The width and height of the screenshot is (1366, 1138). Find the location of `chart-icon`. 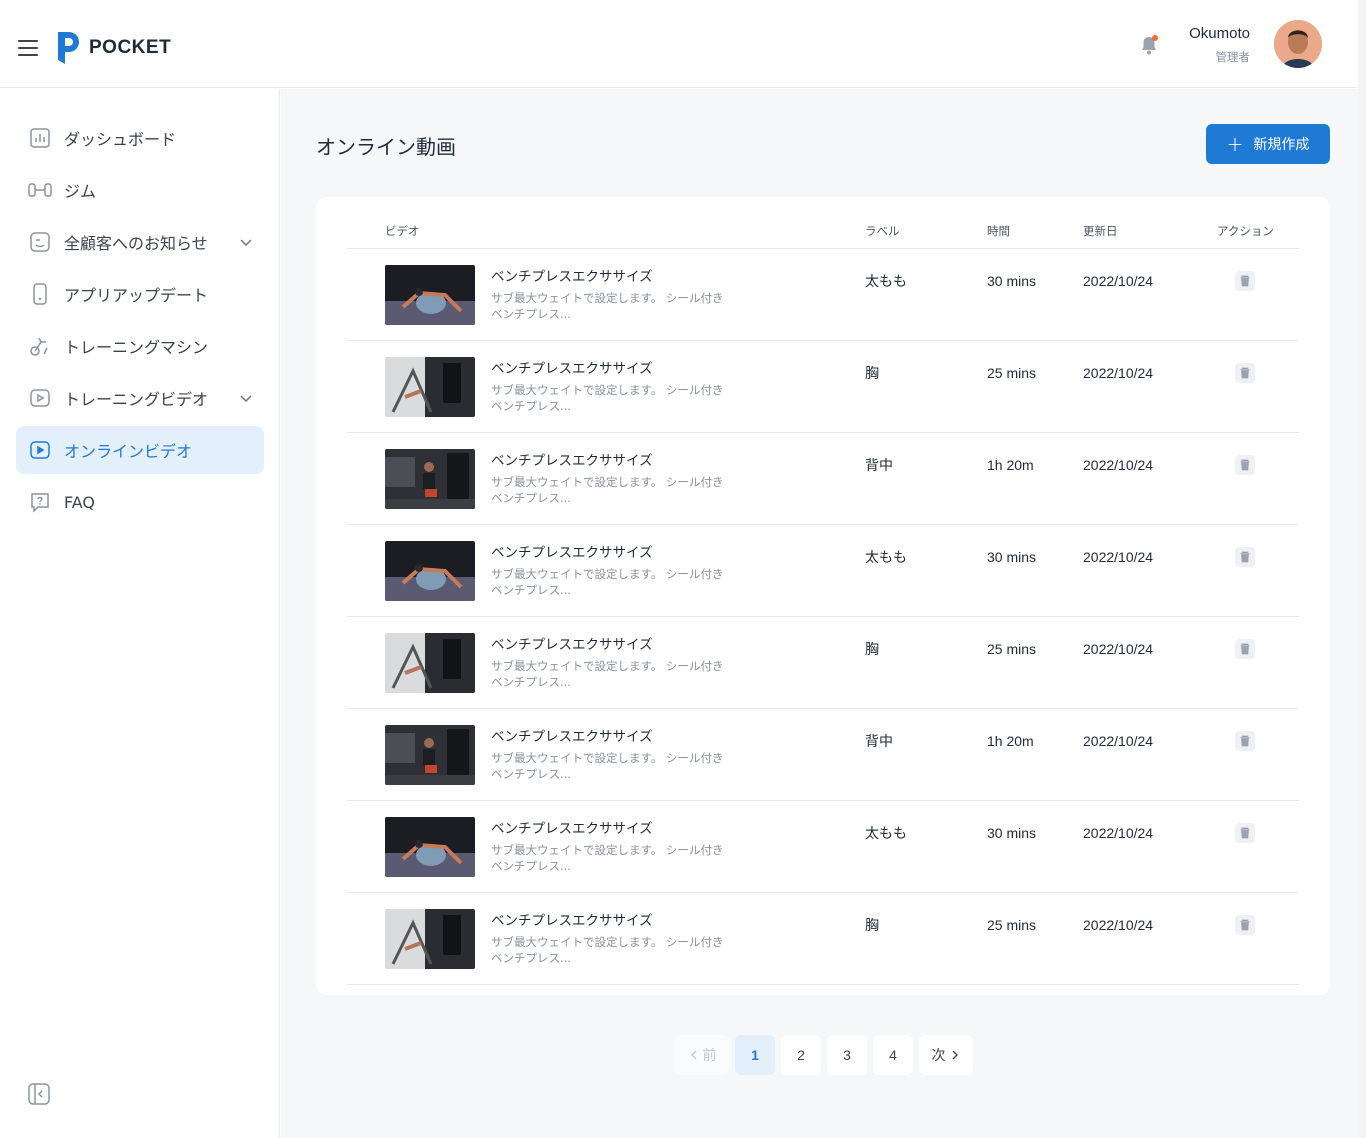

chart-icon is located at coordinates (40, 138).